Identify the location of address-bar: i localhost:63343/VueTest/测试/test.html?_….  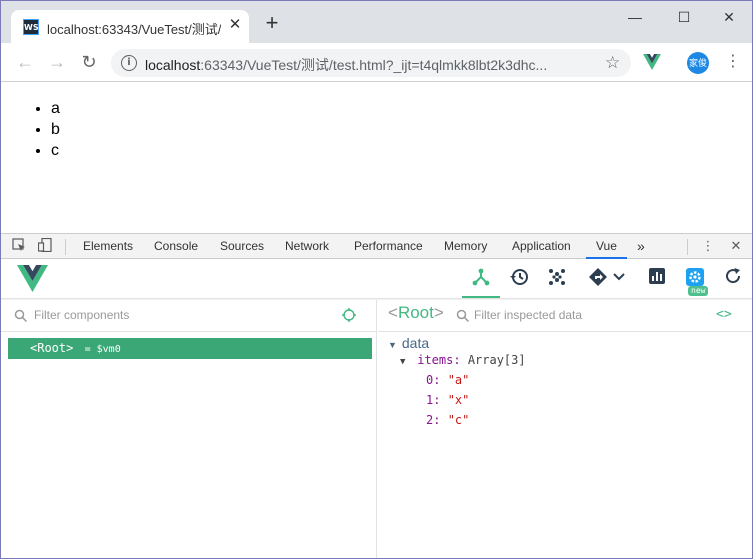
(371, 63).